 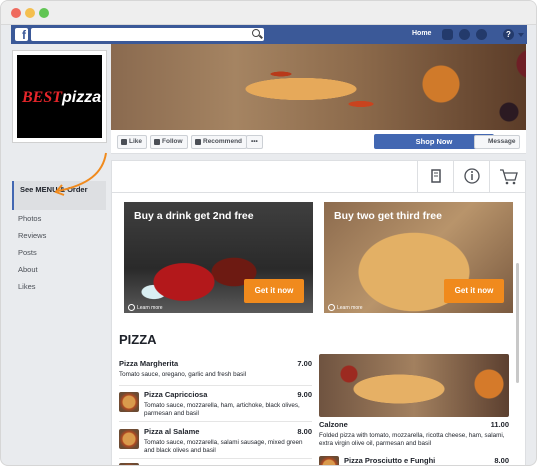 What do you see at coordinates (499, 424) in the screenshot?
I see `item-price: 11.00` at bounding box center [499, 424].